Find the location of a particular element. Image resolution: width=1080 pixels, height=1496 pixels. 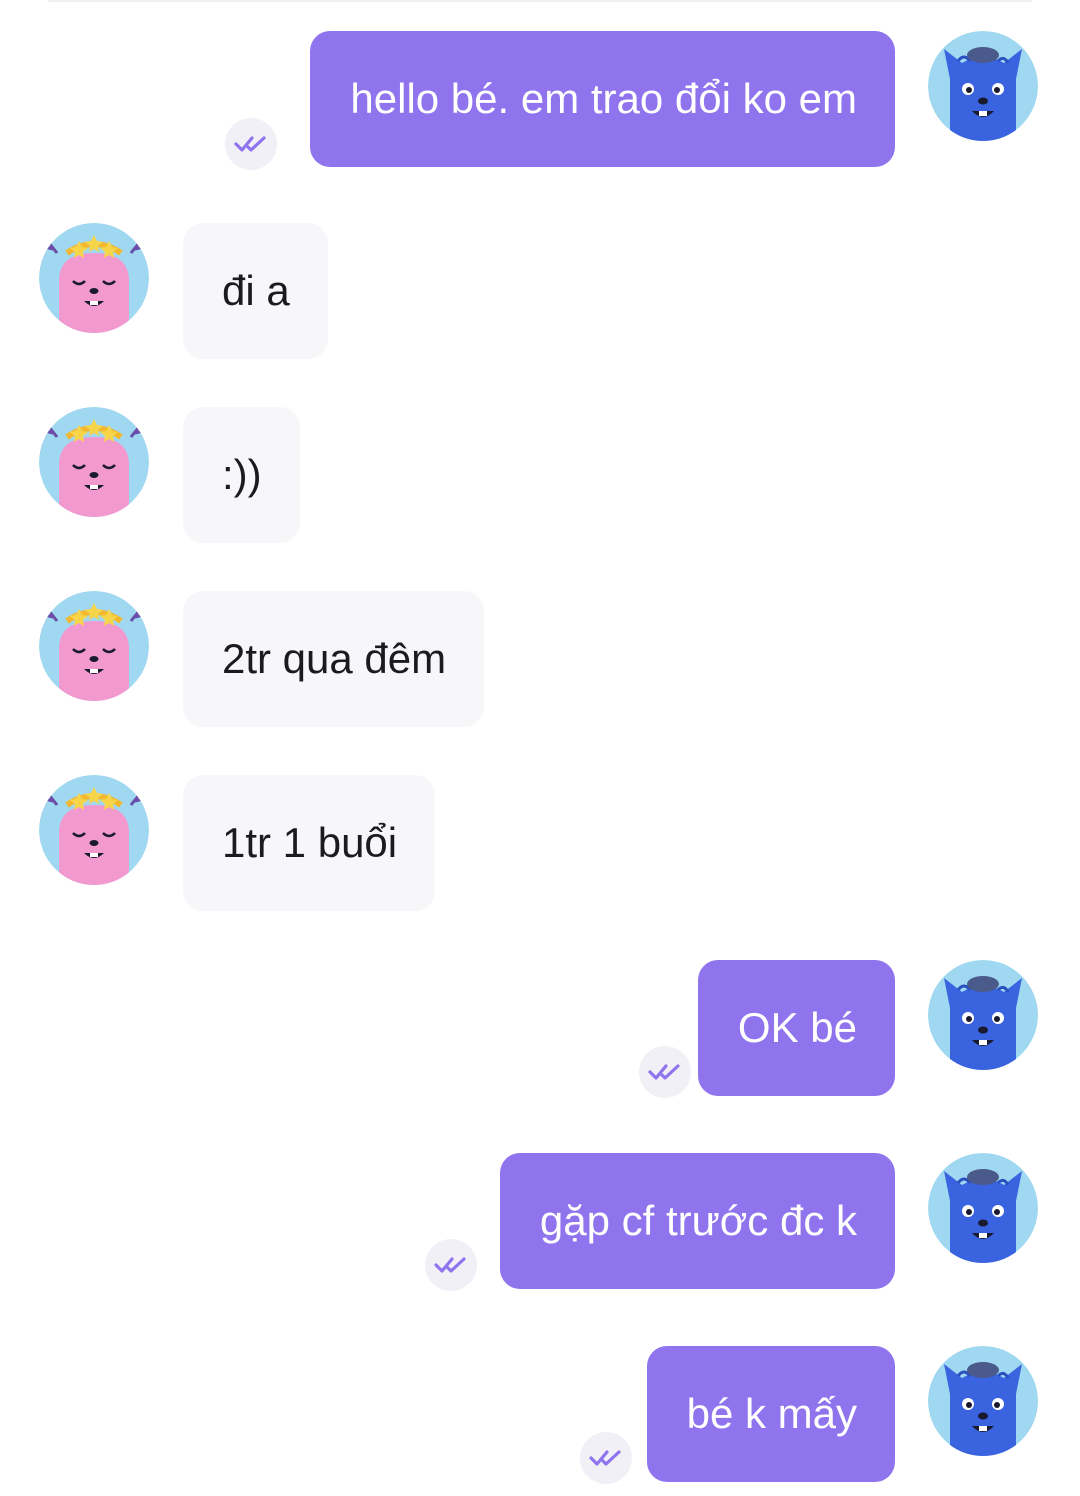

message-bubble: :)) is located at coordinates (241, 475).